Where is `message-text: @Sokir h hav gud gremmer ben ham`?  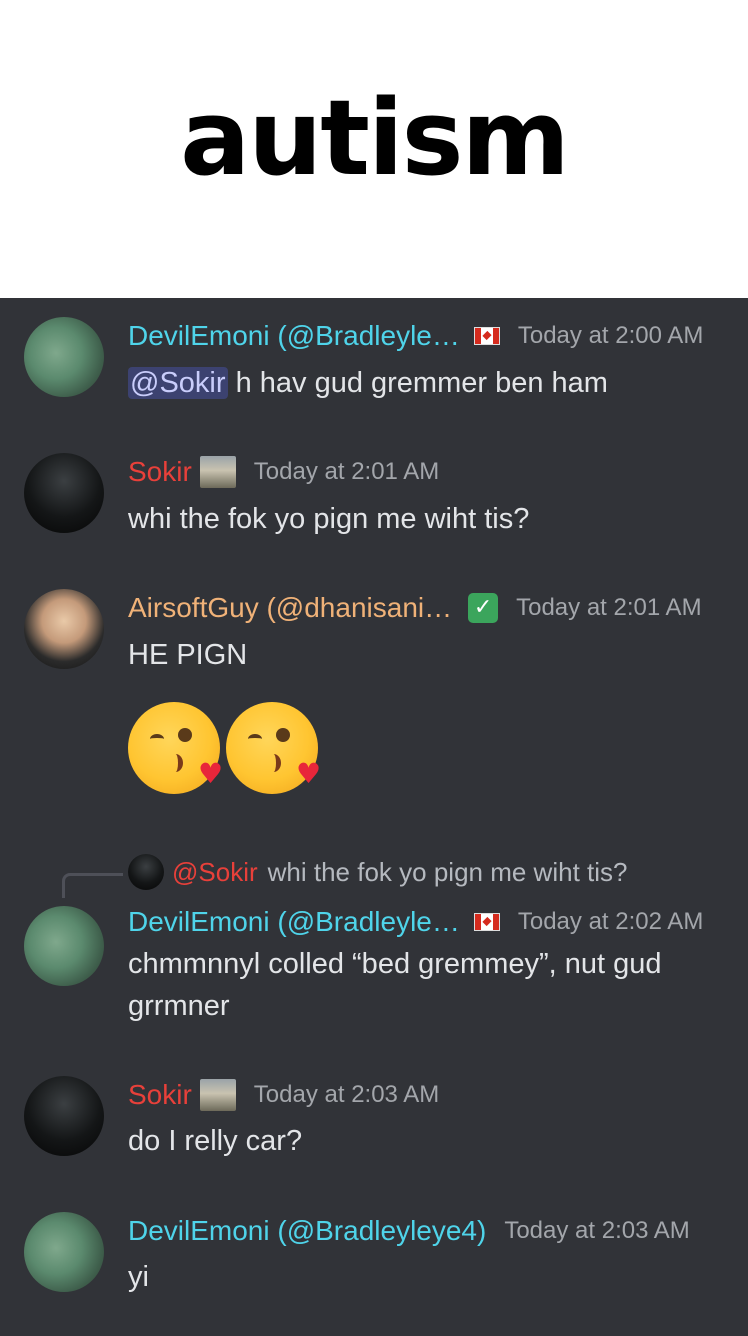 message-text: @Sokir h hav gud gremmer ben ham is located at coordinates (428, 383).